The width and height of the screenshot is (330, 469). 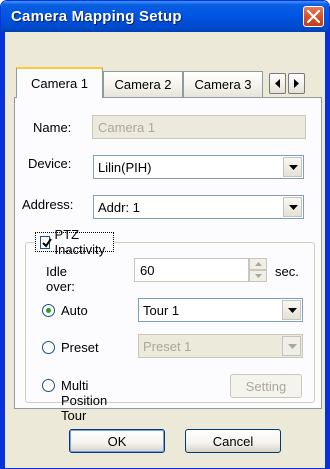 I want to click on spin-up-button, so click(x=258, y=264).